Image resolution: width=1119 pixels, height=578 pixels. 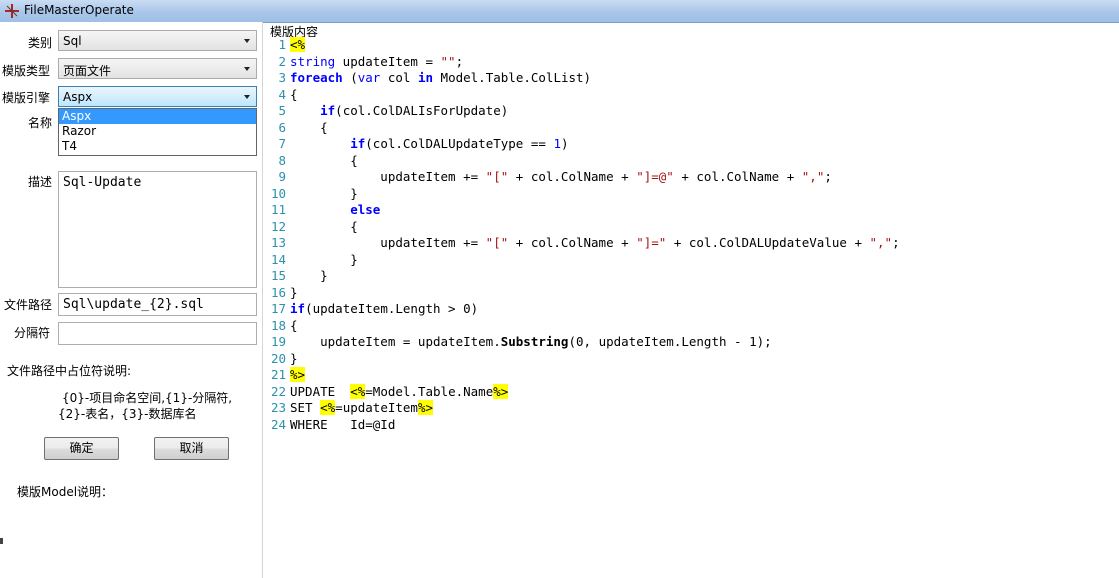 I want to click on line-number: 3, so click(x=282, y=77).